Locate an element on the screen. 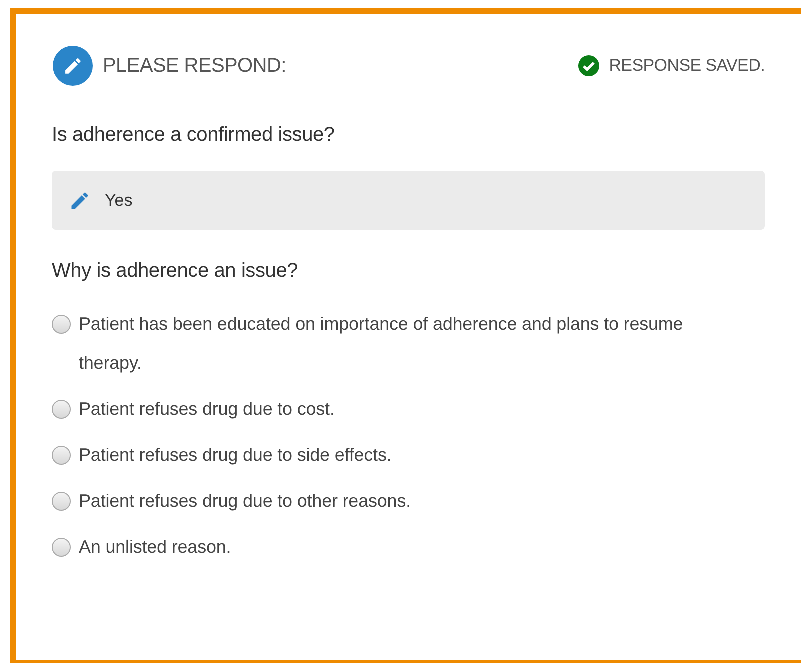 This screenshot has width=801, height=663. save-status: RESPONSE SAVED. is located at coordinates (687, 66).